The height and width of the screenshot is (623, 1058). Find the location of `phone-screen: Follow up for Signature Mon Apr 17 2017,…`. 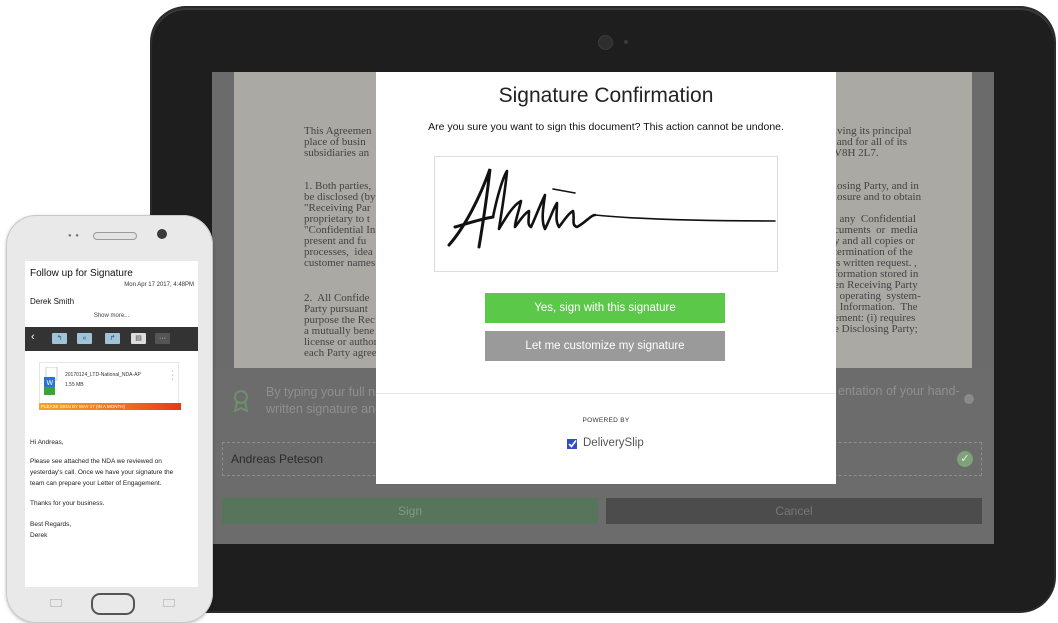

phone-screen: Follow up for Signature Mon Apr 17 2017,… is located at coordinates (111, 424).